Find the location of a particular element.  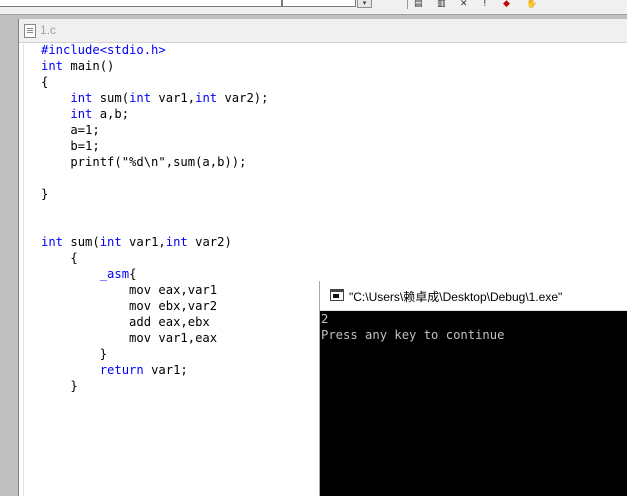

toolbar-dropdown-button: ▾ is located at coordinates (364, 4).